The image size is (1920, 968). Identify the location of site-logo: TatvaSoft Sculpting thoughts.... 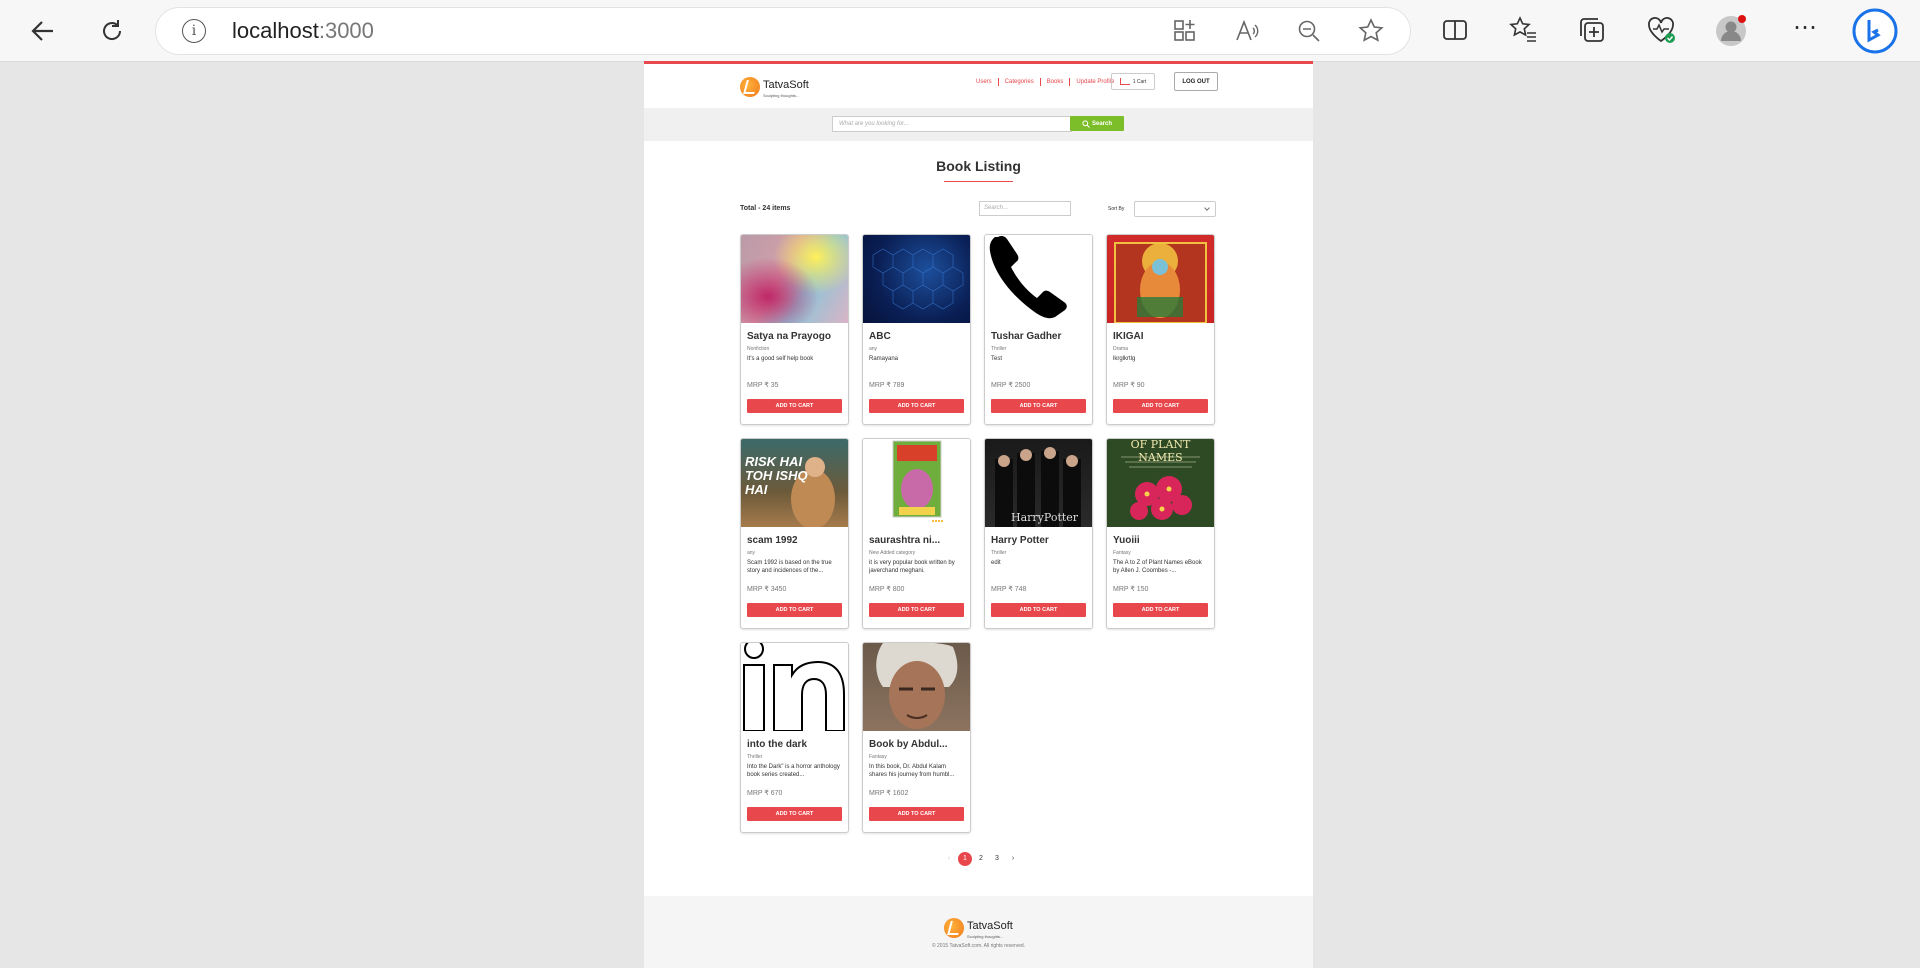
(774, 86).